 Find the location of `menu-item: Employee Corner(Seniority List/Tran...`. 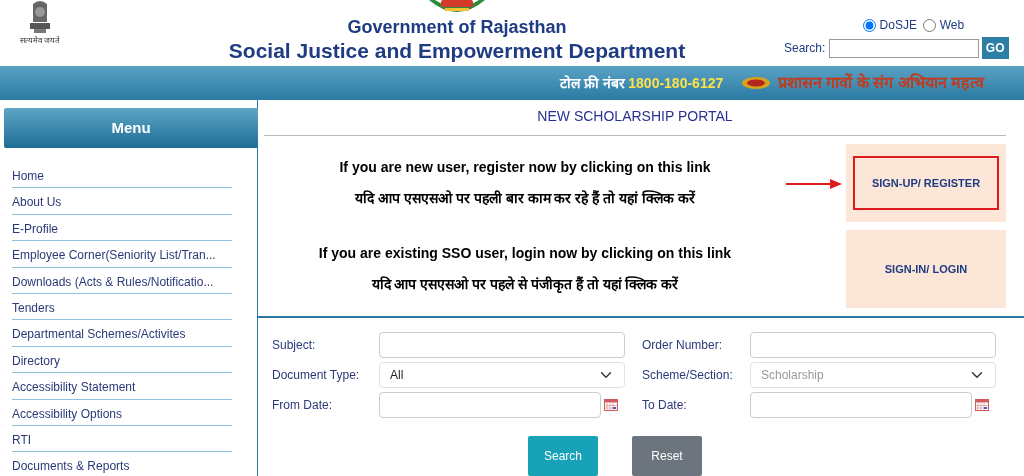

menu-item: Employee Corner(Seniority List/Tran... is located at coordinates (122, 254).